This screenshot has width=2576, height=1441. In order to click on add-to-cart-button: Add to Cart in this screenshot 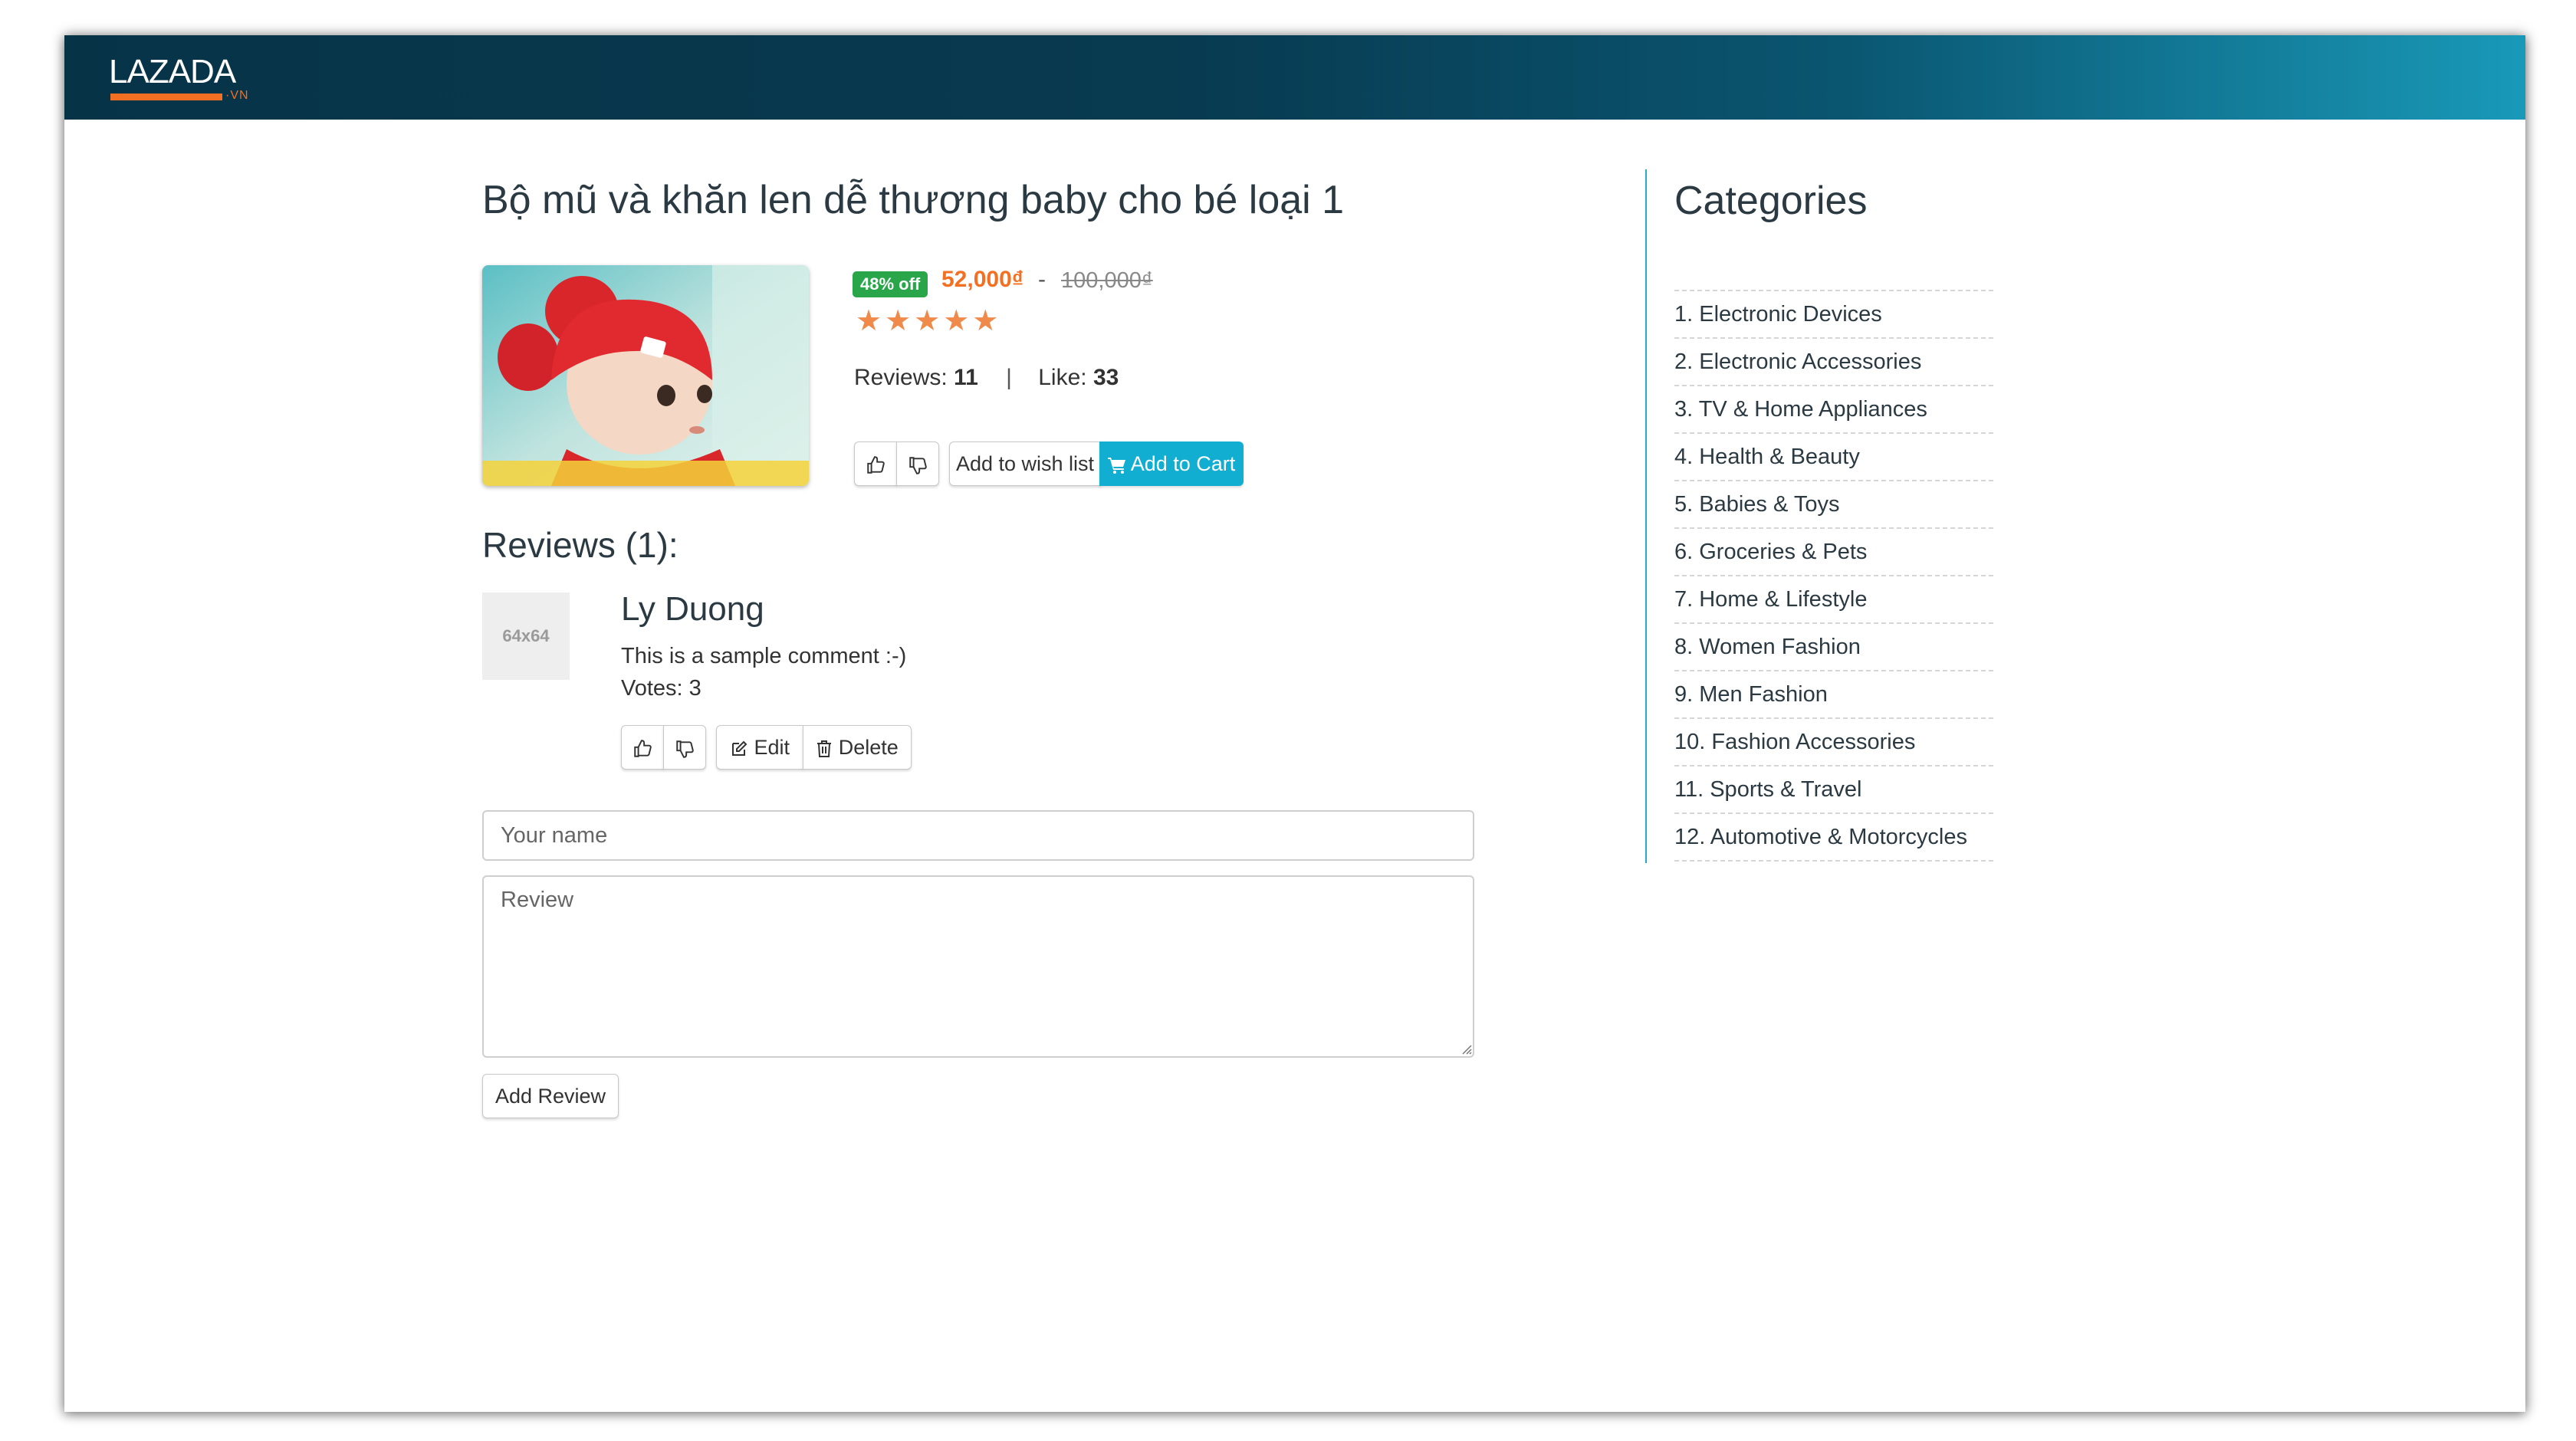, I will do `click(1171, 463)`.